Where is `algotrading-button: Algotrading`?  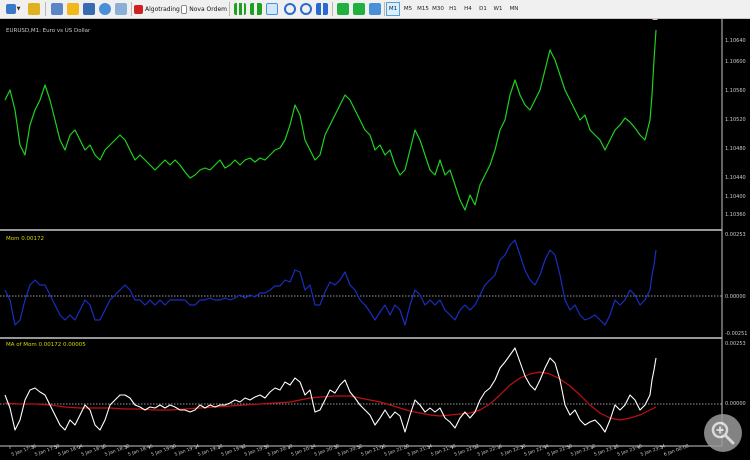
algotrading-button: Algotrading is located at coordinates (157, 9).